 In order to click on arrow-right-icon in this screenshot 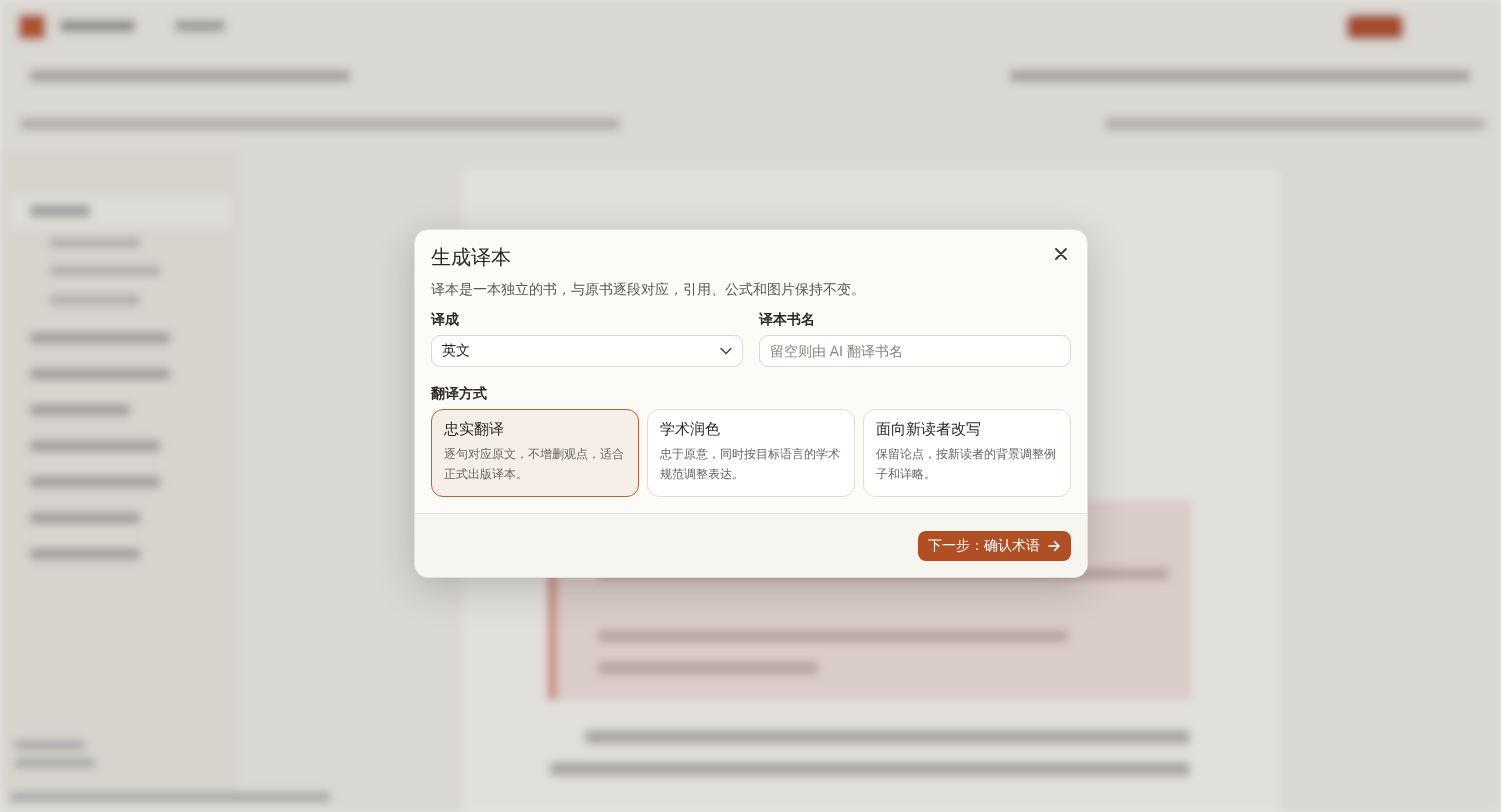, I will do `click(1054, 546)`.